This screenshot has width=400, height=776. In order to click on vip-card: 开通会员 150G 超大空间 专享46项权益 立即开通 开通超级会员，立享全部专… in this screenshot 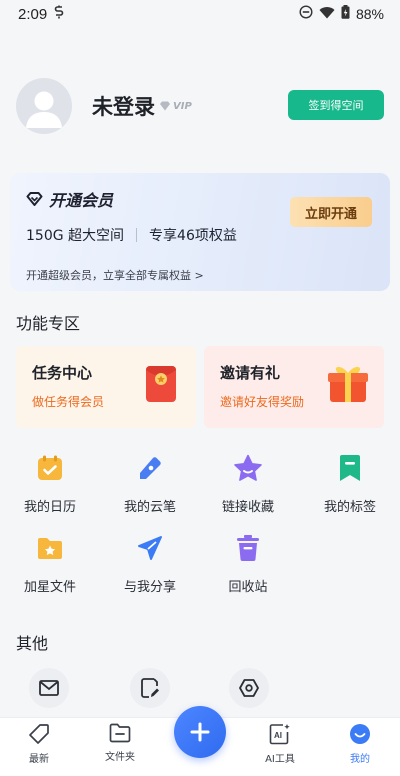, I will do `click(200, 232)`.